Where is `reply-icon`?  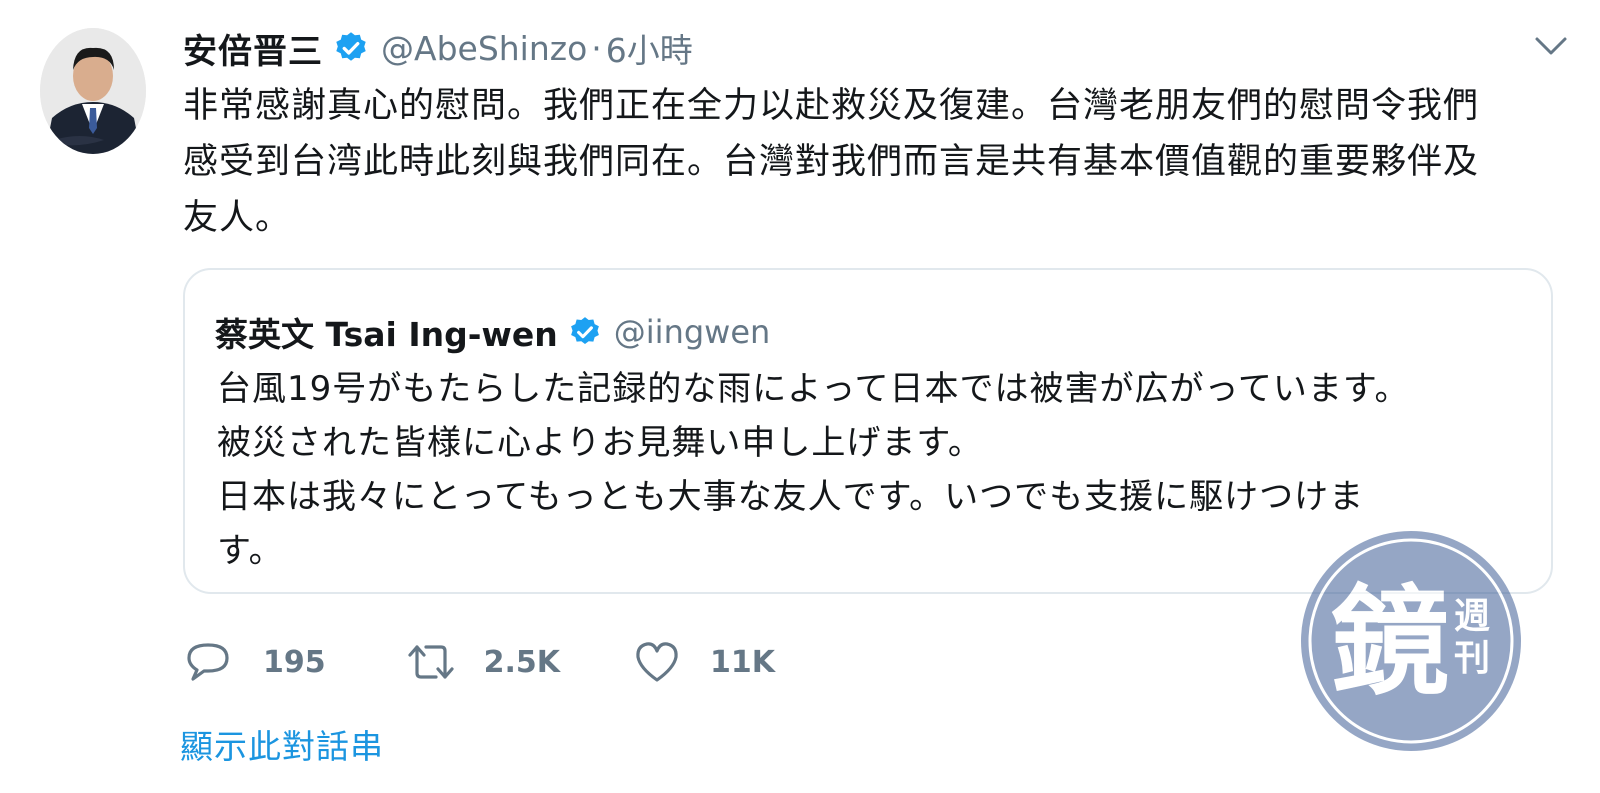
reply-icon is located at coordinates (208, 662).